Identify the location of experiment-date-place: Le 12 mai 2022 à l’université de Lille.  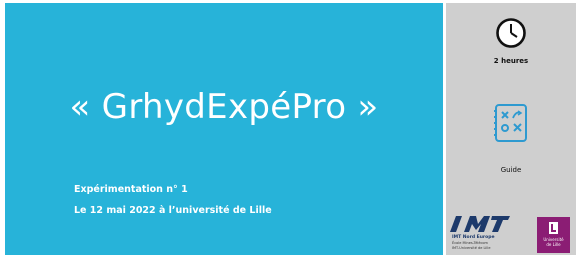
(173, 210).